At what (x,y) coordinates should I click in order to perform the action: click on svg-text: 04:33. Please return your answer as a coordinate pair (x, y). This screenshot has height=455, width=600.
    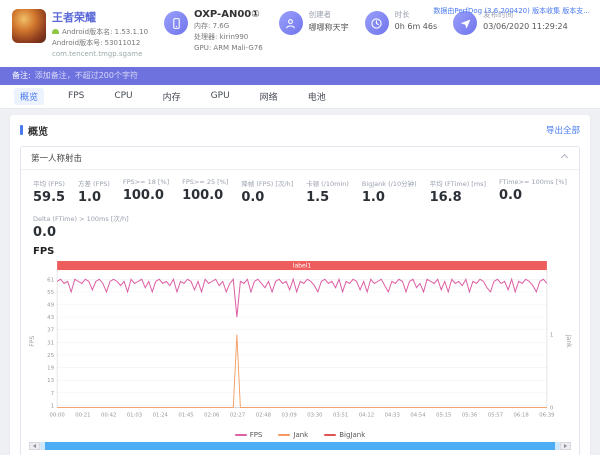
    Looking at the image, I should click on (392, 415).